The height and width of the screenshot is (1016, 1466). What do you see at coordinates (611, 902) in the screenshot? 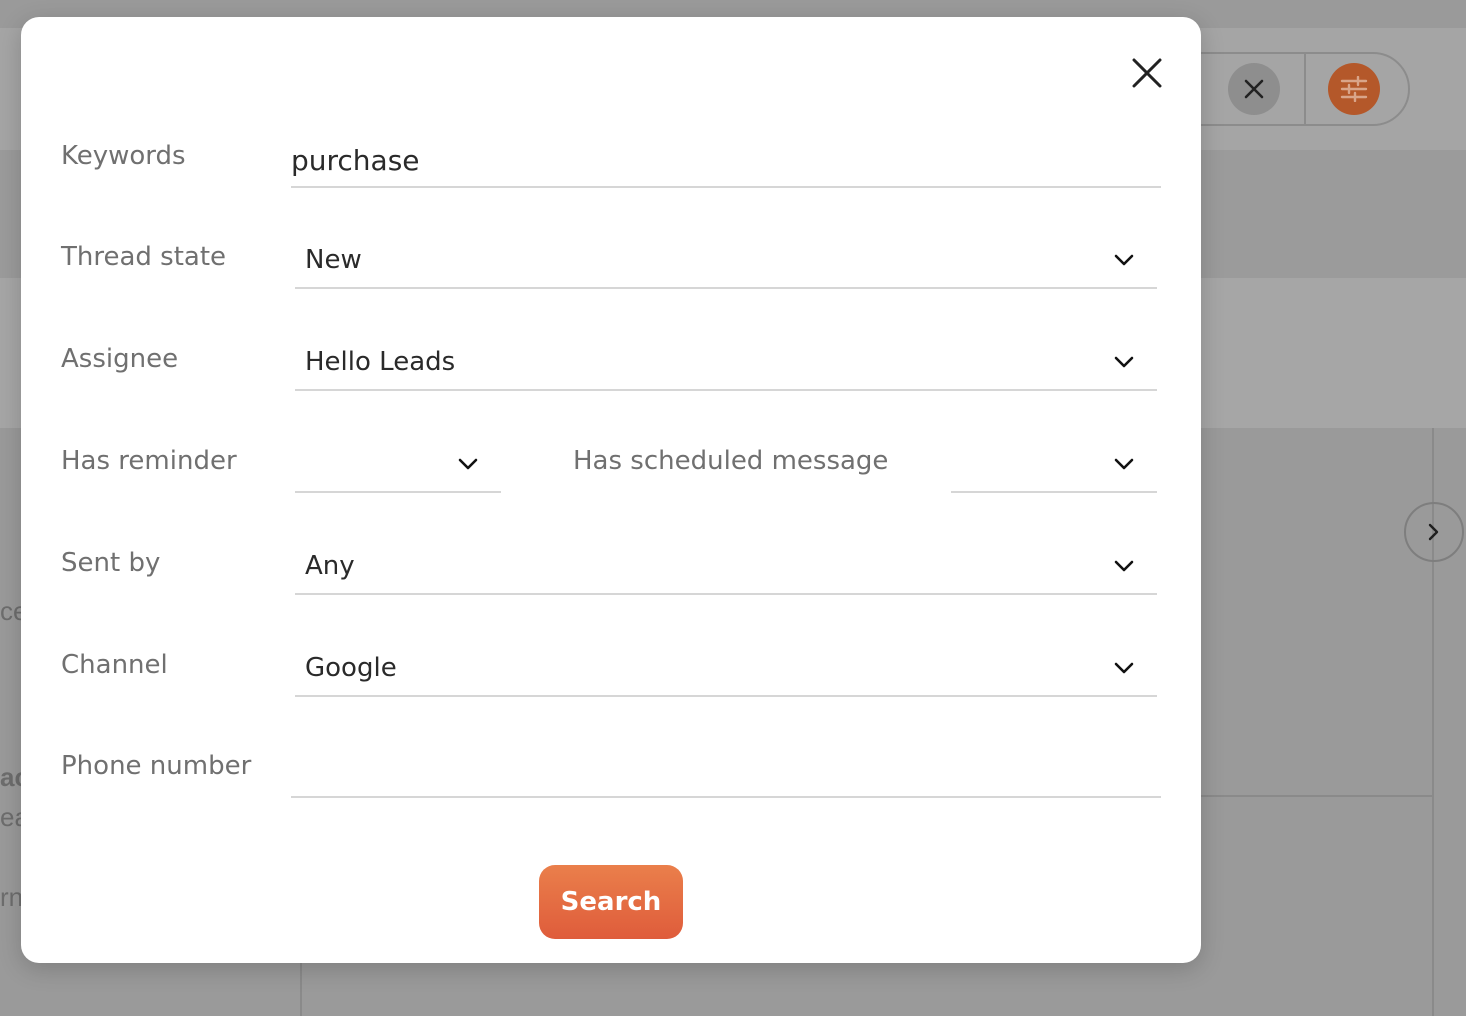
I see `search-button: Search` at bounding box center [611, 902].